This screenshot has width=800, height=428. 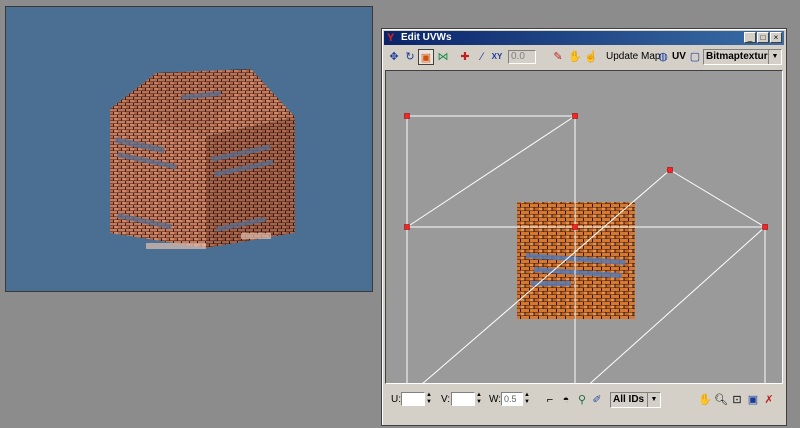 What do you see at coordinates (391, 38) in the screenshot?
I see `max-logo-icon: Y` at bounding box center [391, 38].